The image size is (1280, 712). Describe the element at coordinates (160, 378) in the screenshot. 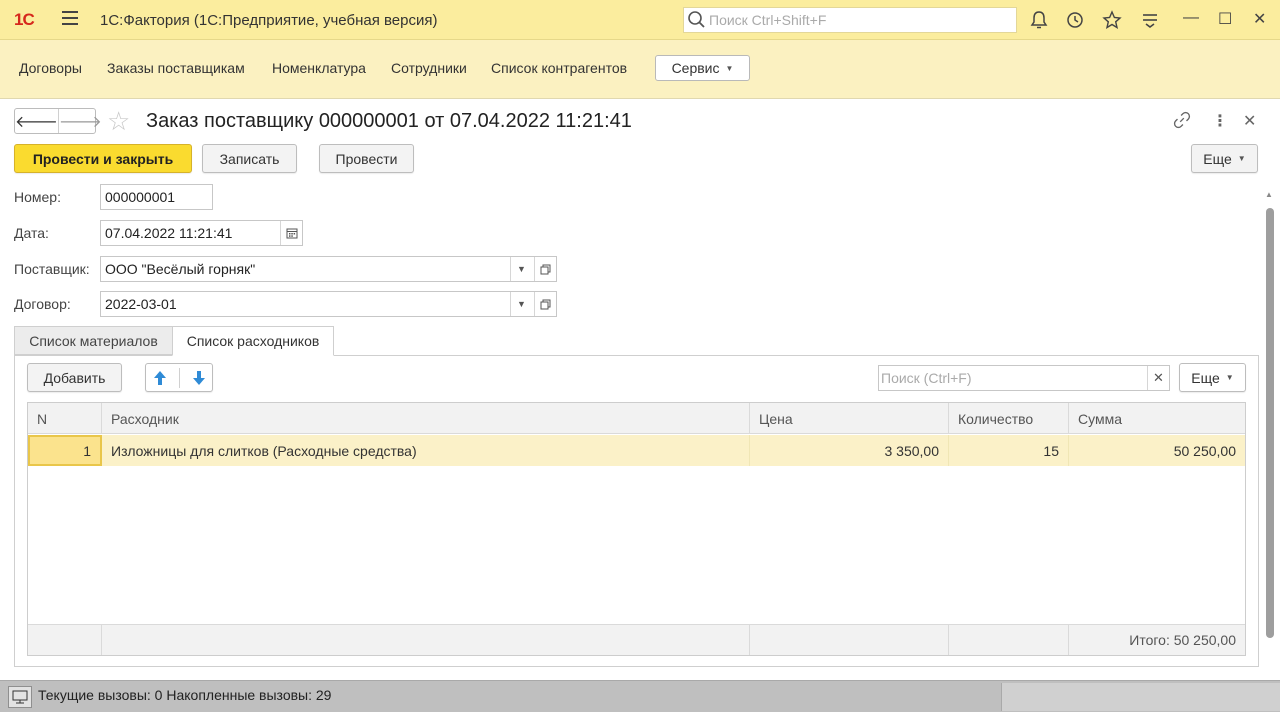

I see `move-up-icon` at that location.